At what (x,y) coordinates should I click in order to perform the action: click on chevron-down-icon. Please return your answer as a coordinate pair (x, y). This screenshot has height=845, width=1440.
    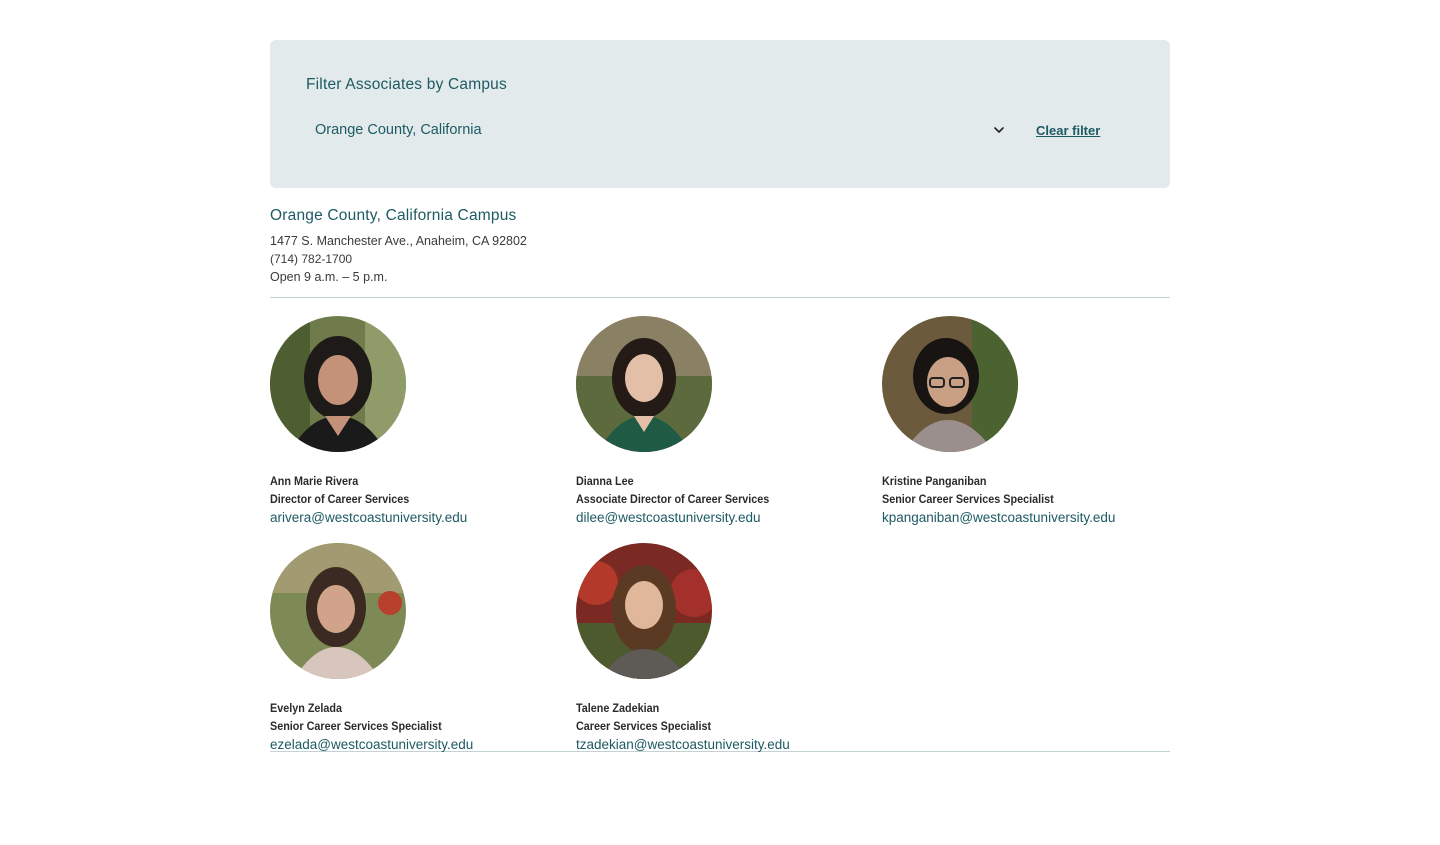
    Looking at the image, I should click on (999, 130).